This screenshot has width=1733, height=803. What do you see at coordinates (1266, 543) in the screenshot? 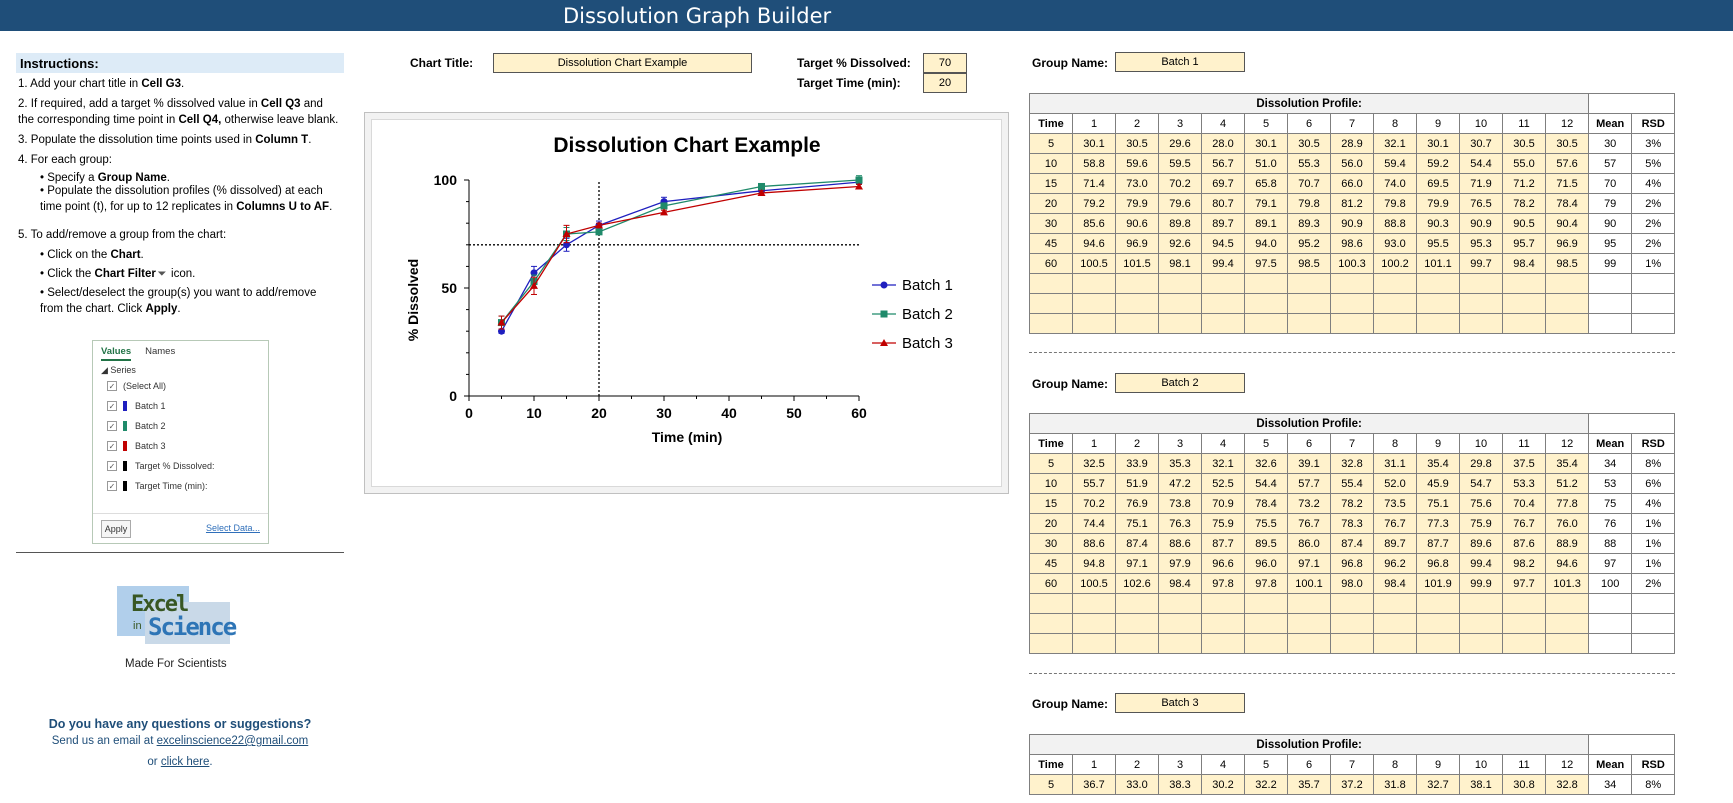
I see `replicate-cell: 89.5` at bounding box center [1266, 543].